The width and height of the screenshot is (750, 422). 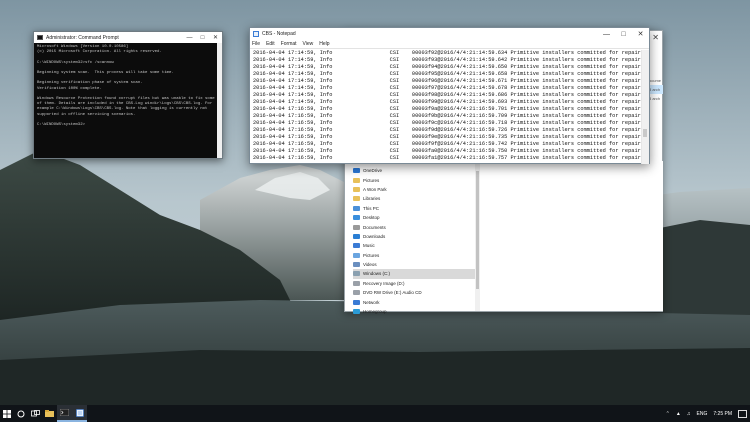 What do you see at coordinates (256, 34) in the screenshot?
I see `notepad-app-icon` at bounding box center [256, 34].